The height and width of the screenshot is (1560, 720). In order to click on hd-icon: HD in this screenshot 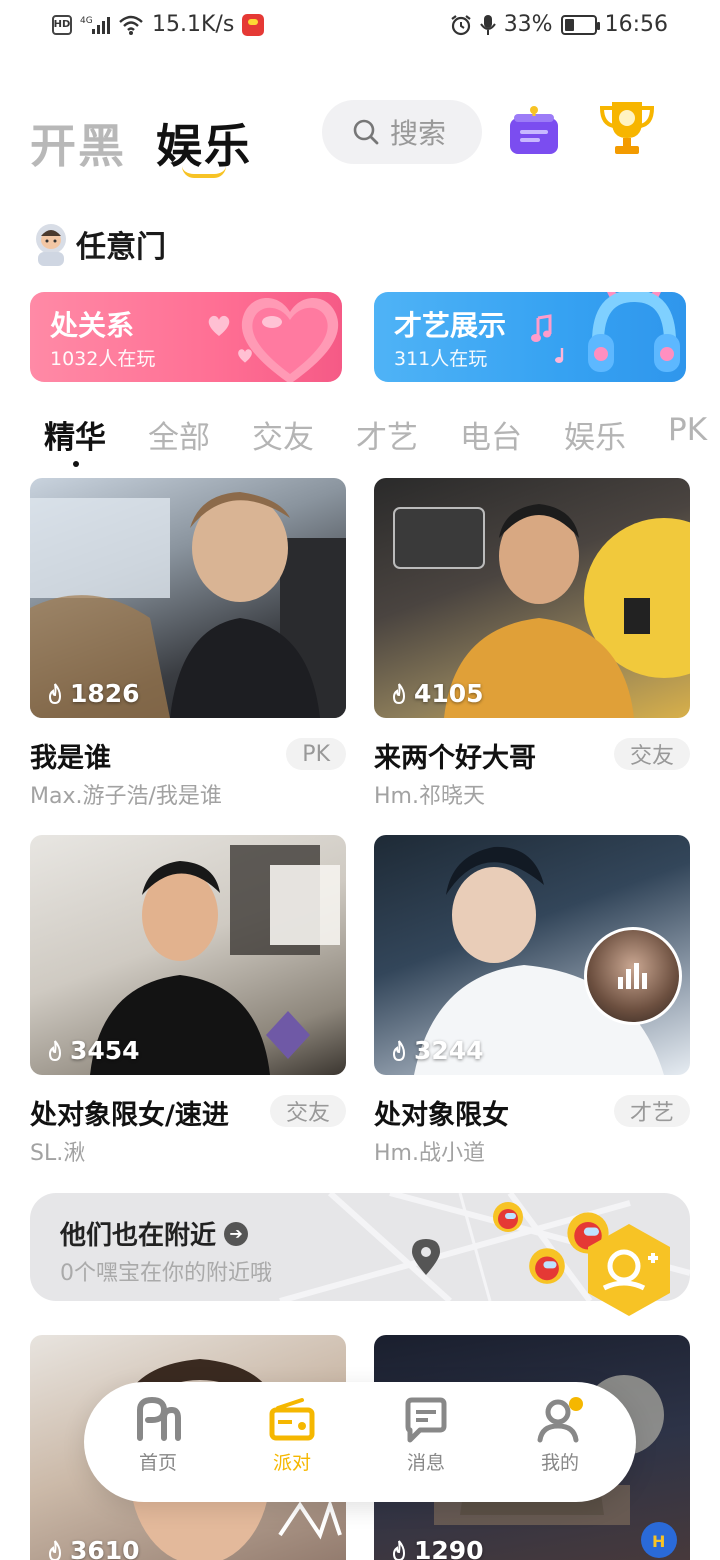, I will do `click(62, 24)`.